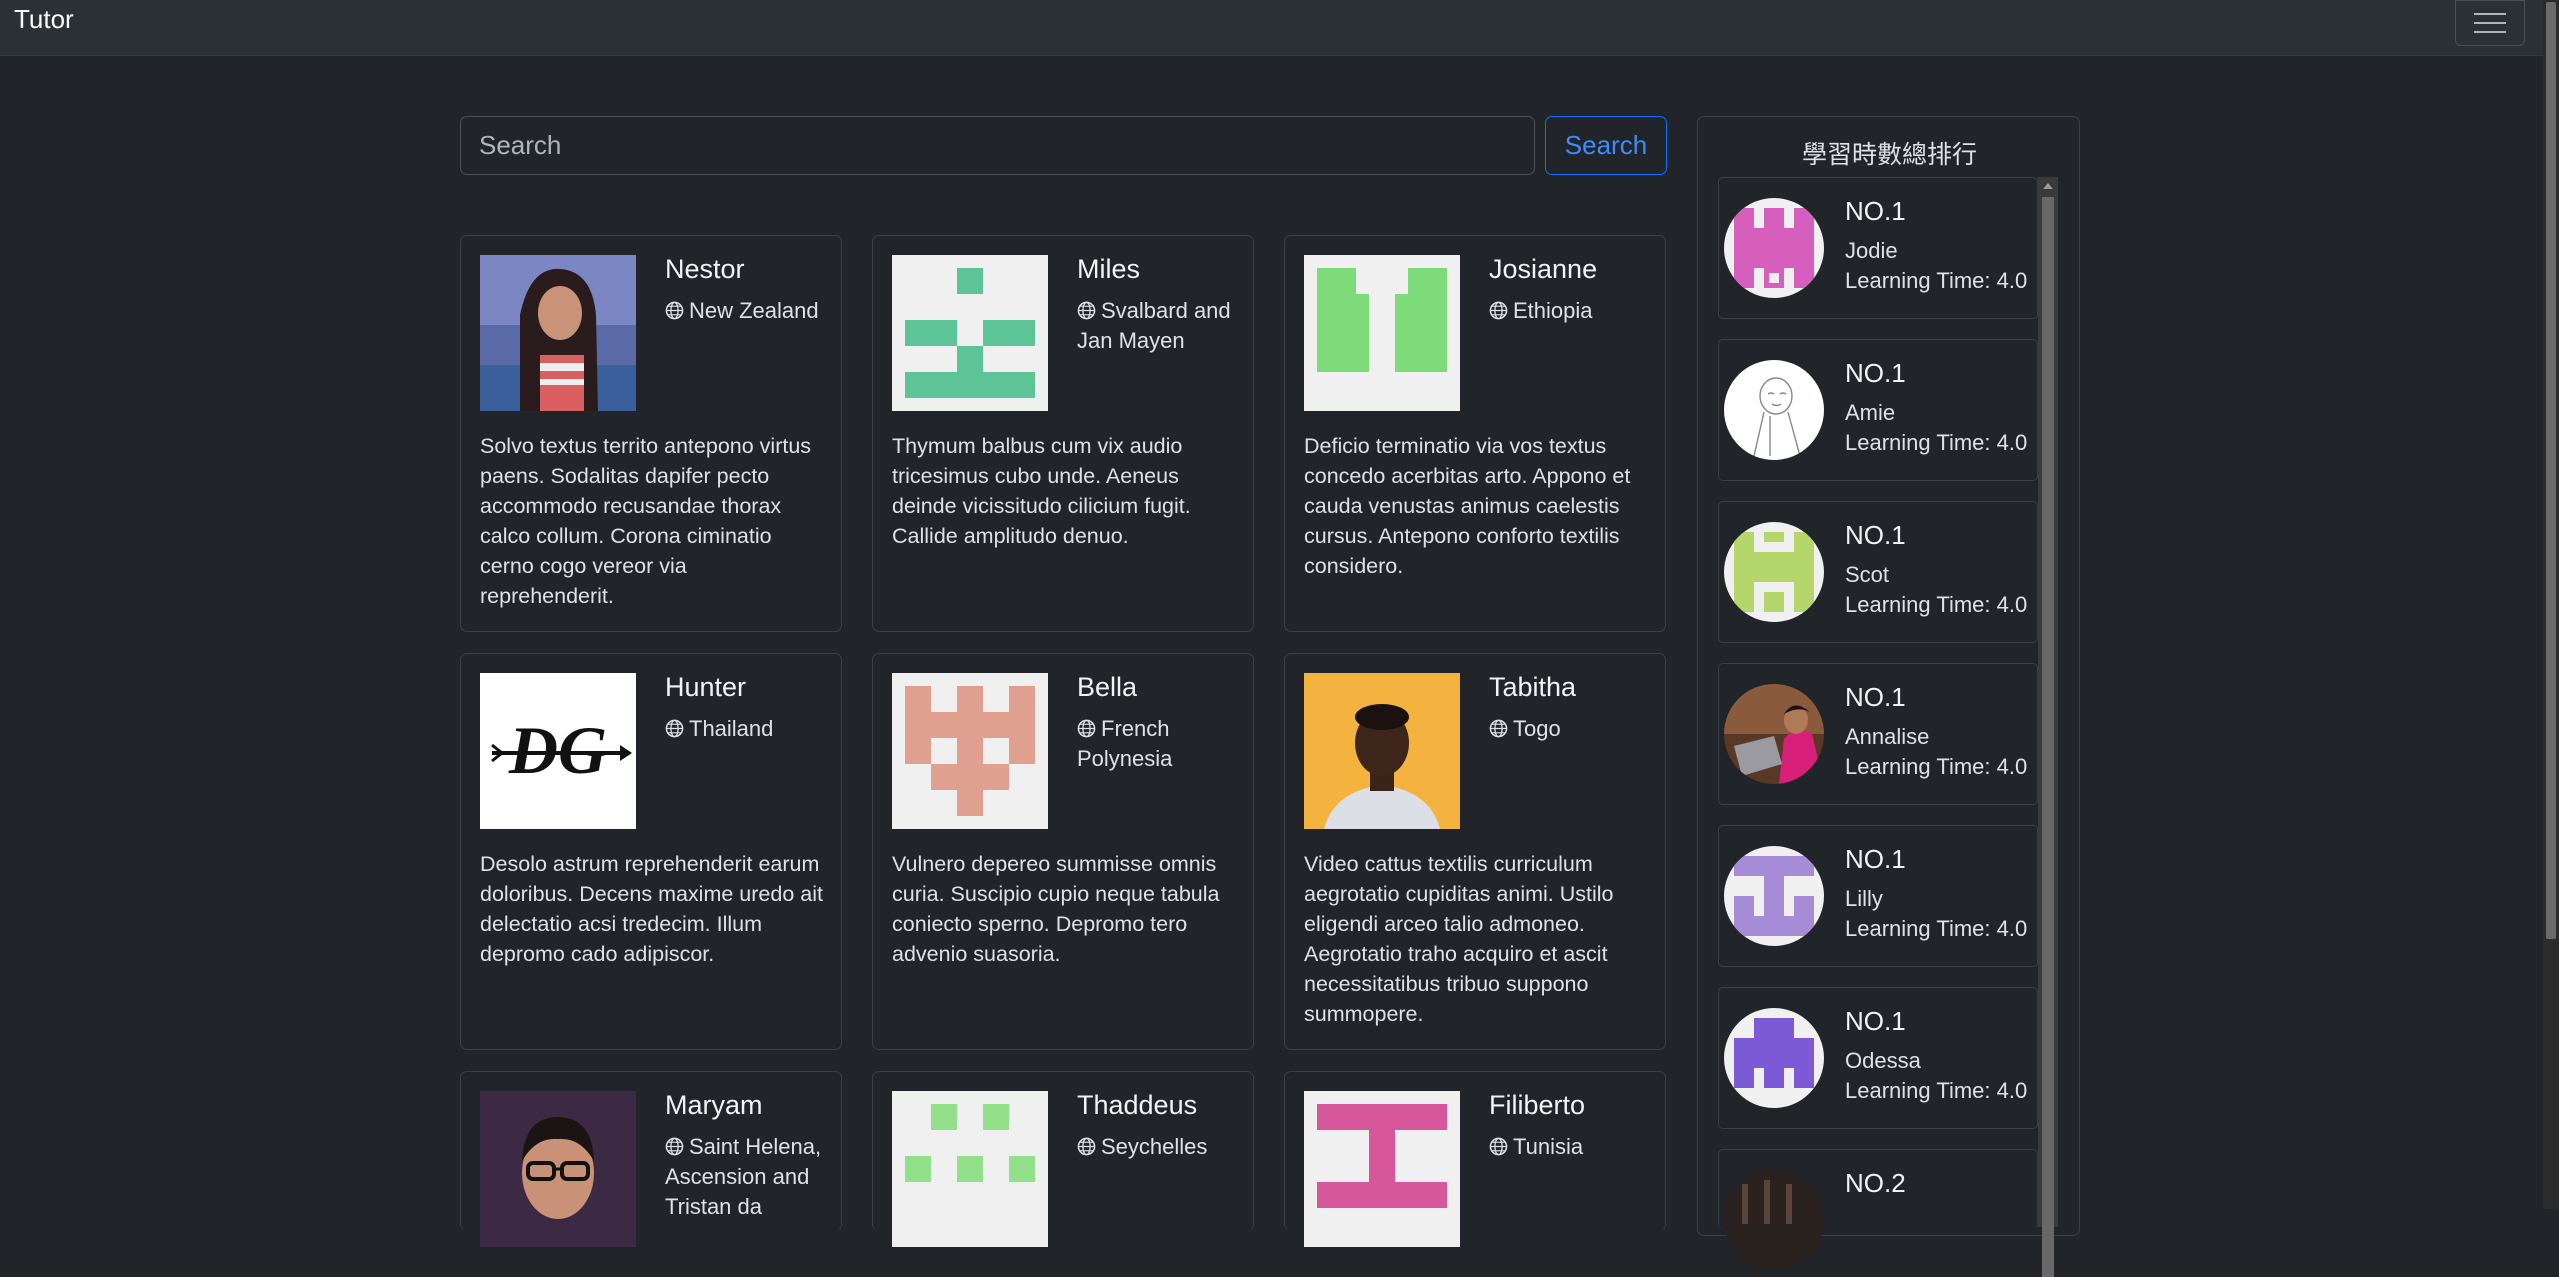 The width and height of the screenshot is (2559, 1277). Describe the element at coordinates (997, 145) in the screenshot. I see `search-input` at that location.